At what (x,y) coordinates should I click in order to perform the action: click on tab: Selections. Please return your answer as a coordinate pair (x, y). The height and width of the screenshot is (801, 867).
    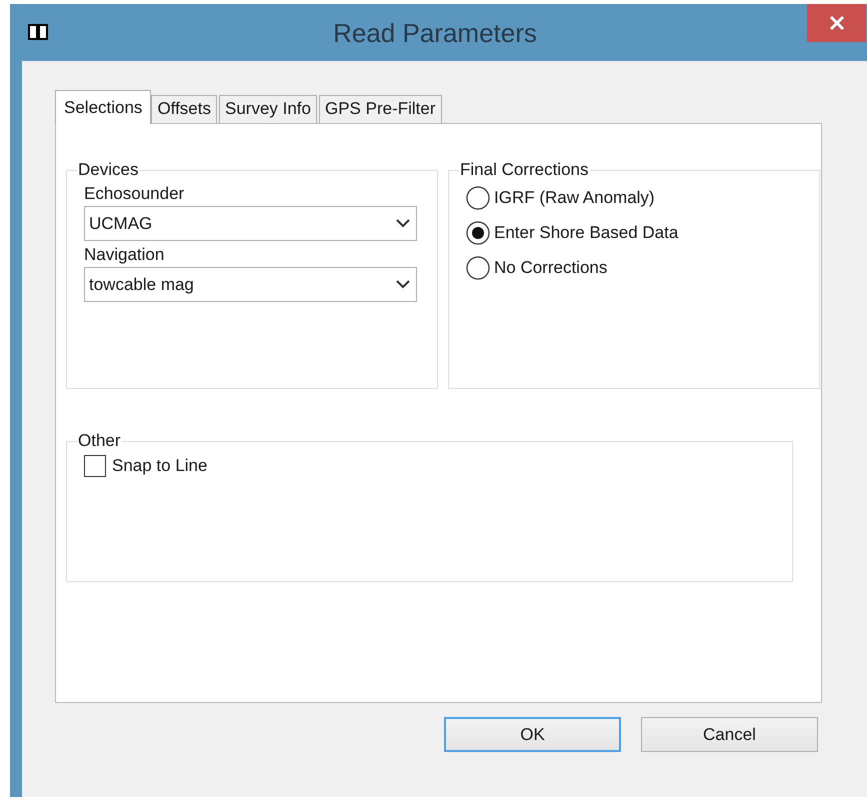
    Looking at the image, I should click on (103, 107).